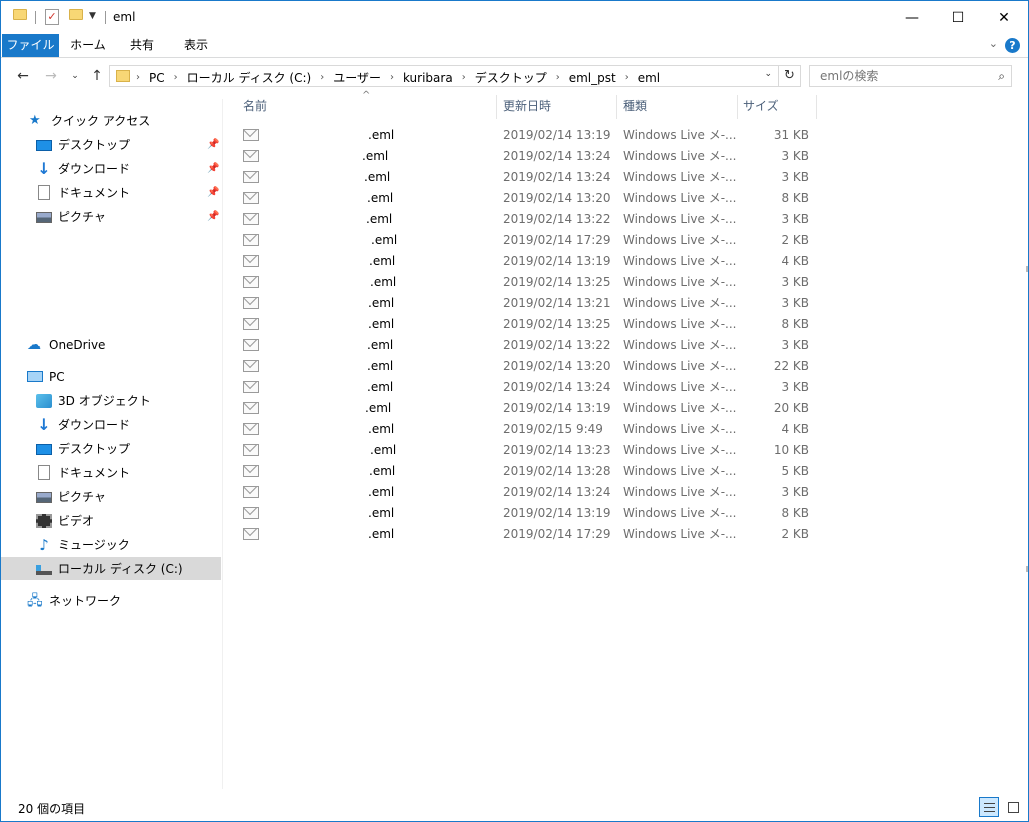  I want to click on breadcrumb-pc: PC, so click(157, 78).